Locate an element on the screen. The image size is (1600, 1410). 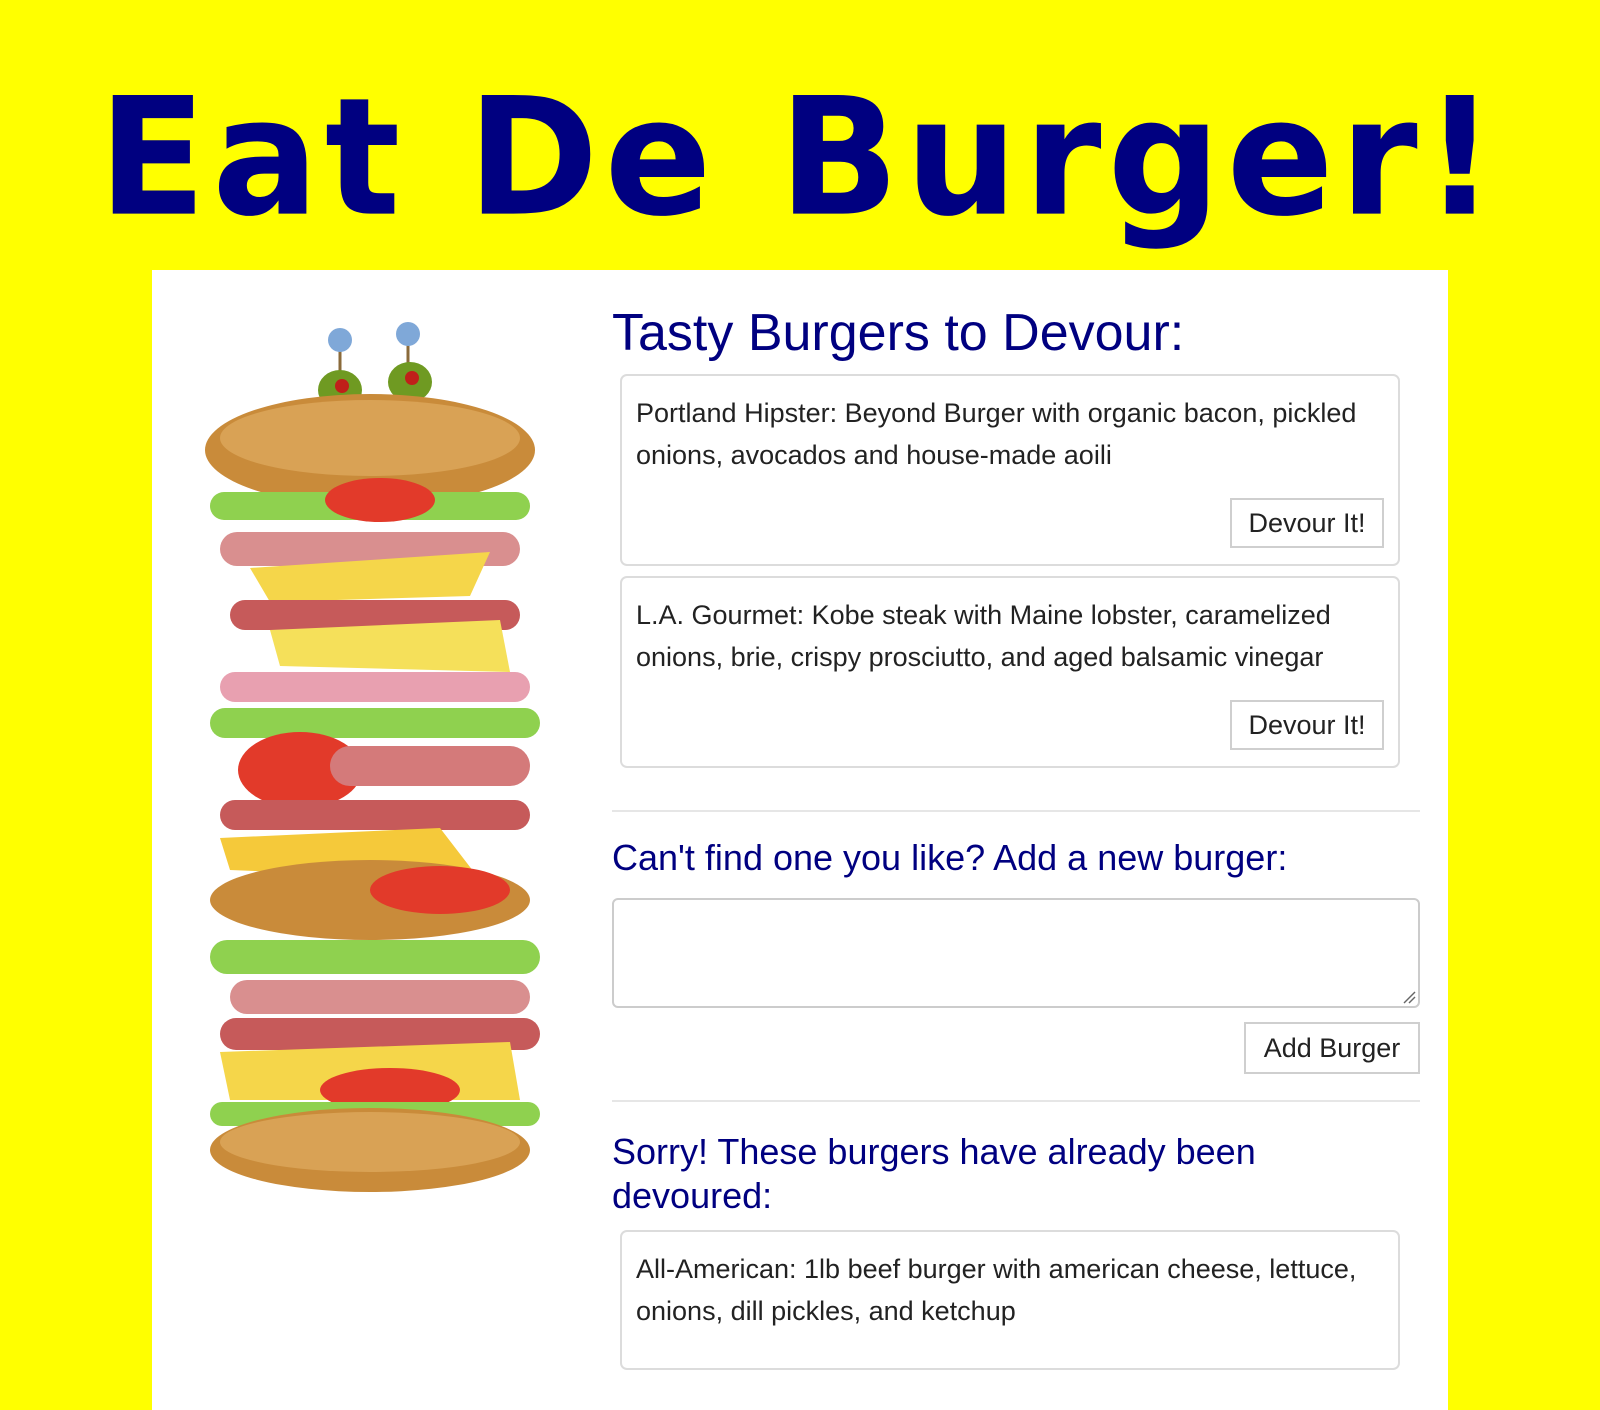
tall-burger-illustration-icon is located at coordinates (372, 757).